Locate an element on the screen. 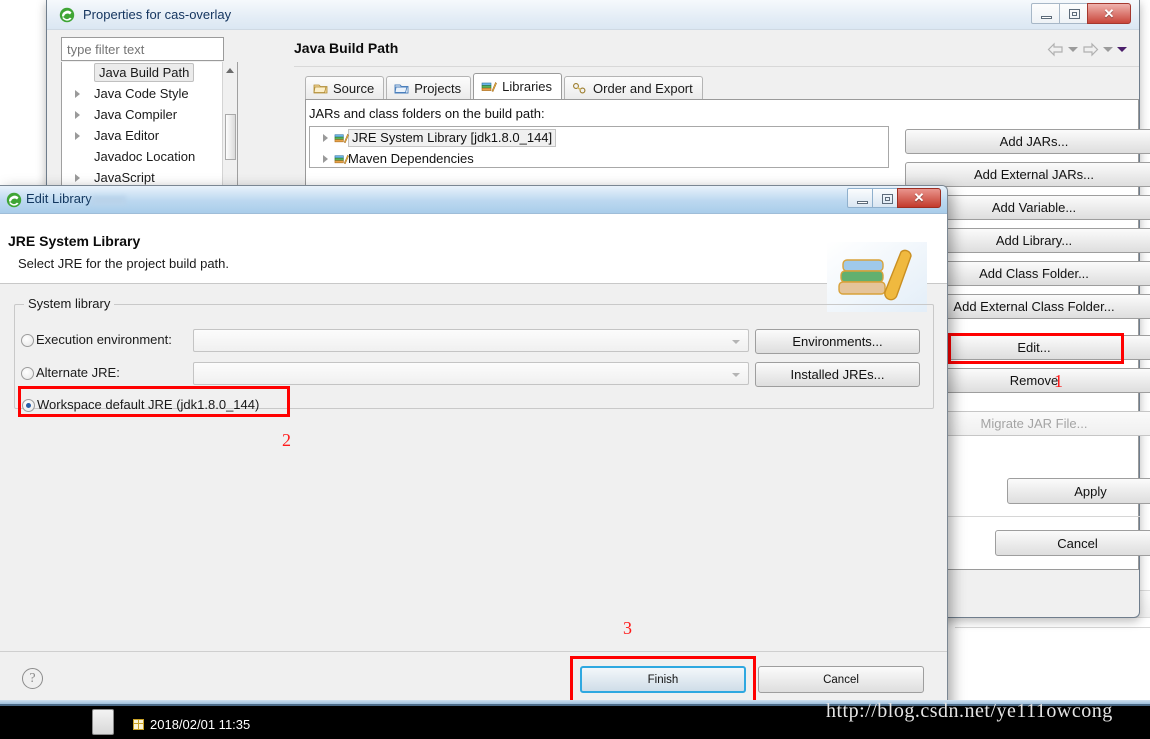 The width and height of the screenshot is (1150, 739). title-blur-artifact is located at coordinates (109, 200).